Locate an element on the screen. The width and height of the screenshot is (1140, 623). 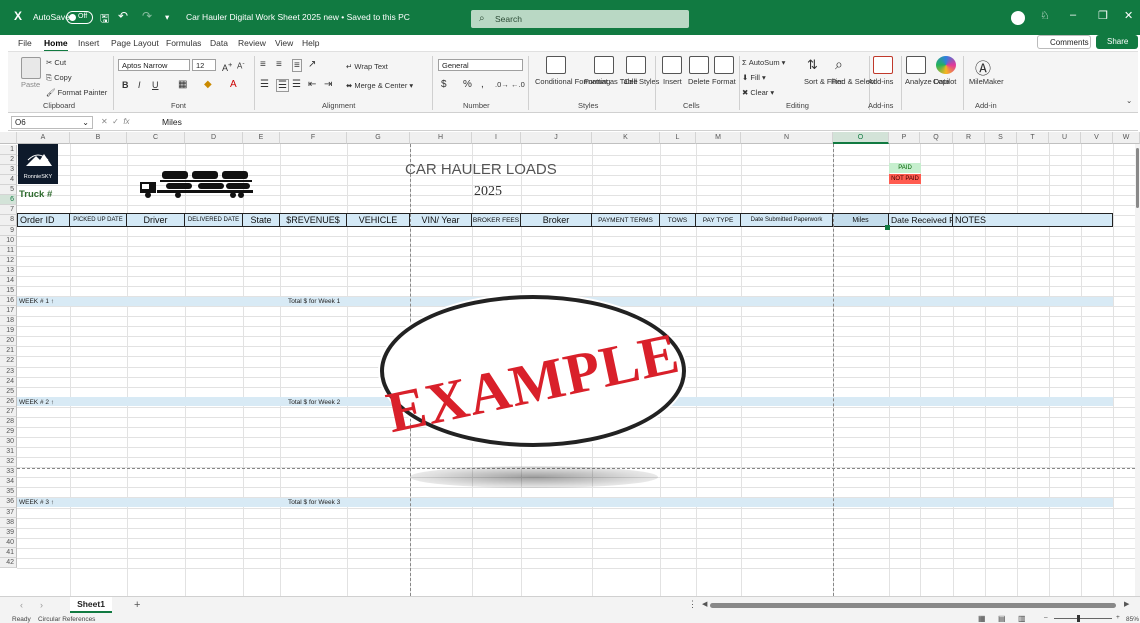
find-select-icon: ⌕ is located at coordinates (839, 64).